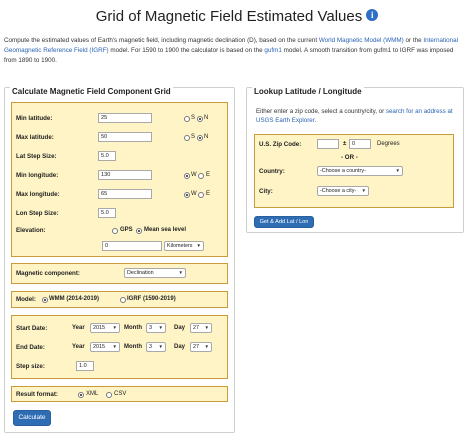 The height and width of the screenshot is (435, 474). I want to click on min-latitude-input: 25, so click(125, 118).